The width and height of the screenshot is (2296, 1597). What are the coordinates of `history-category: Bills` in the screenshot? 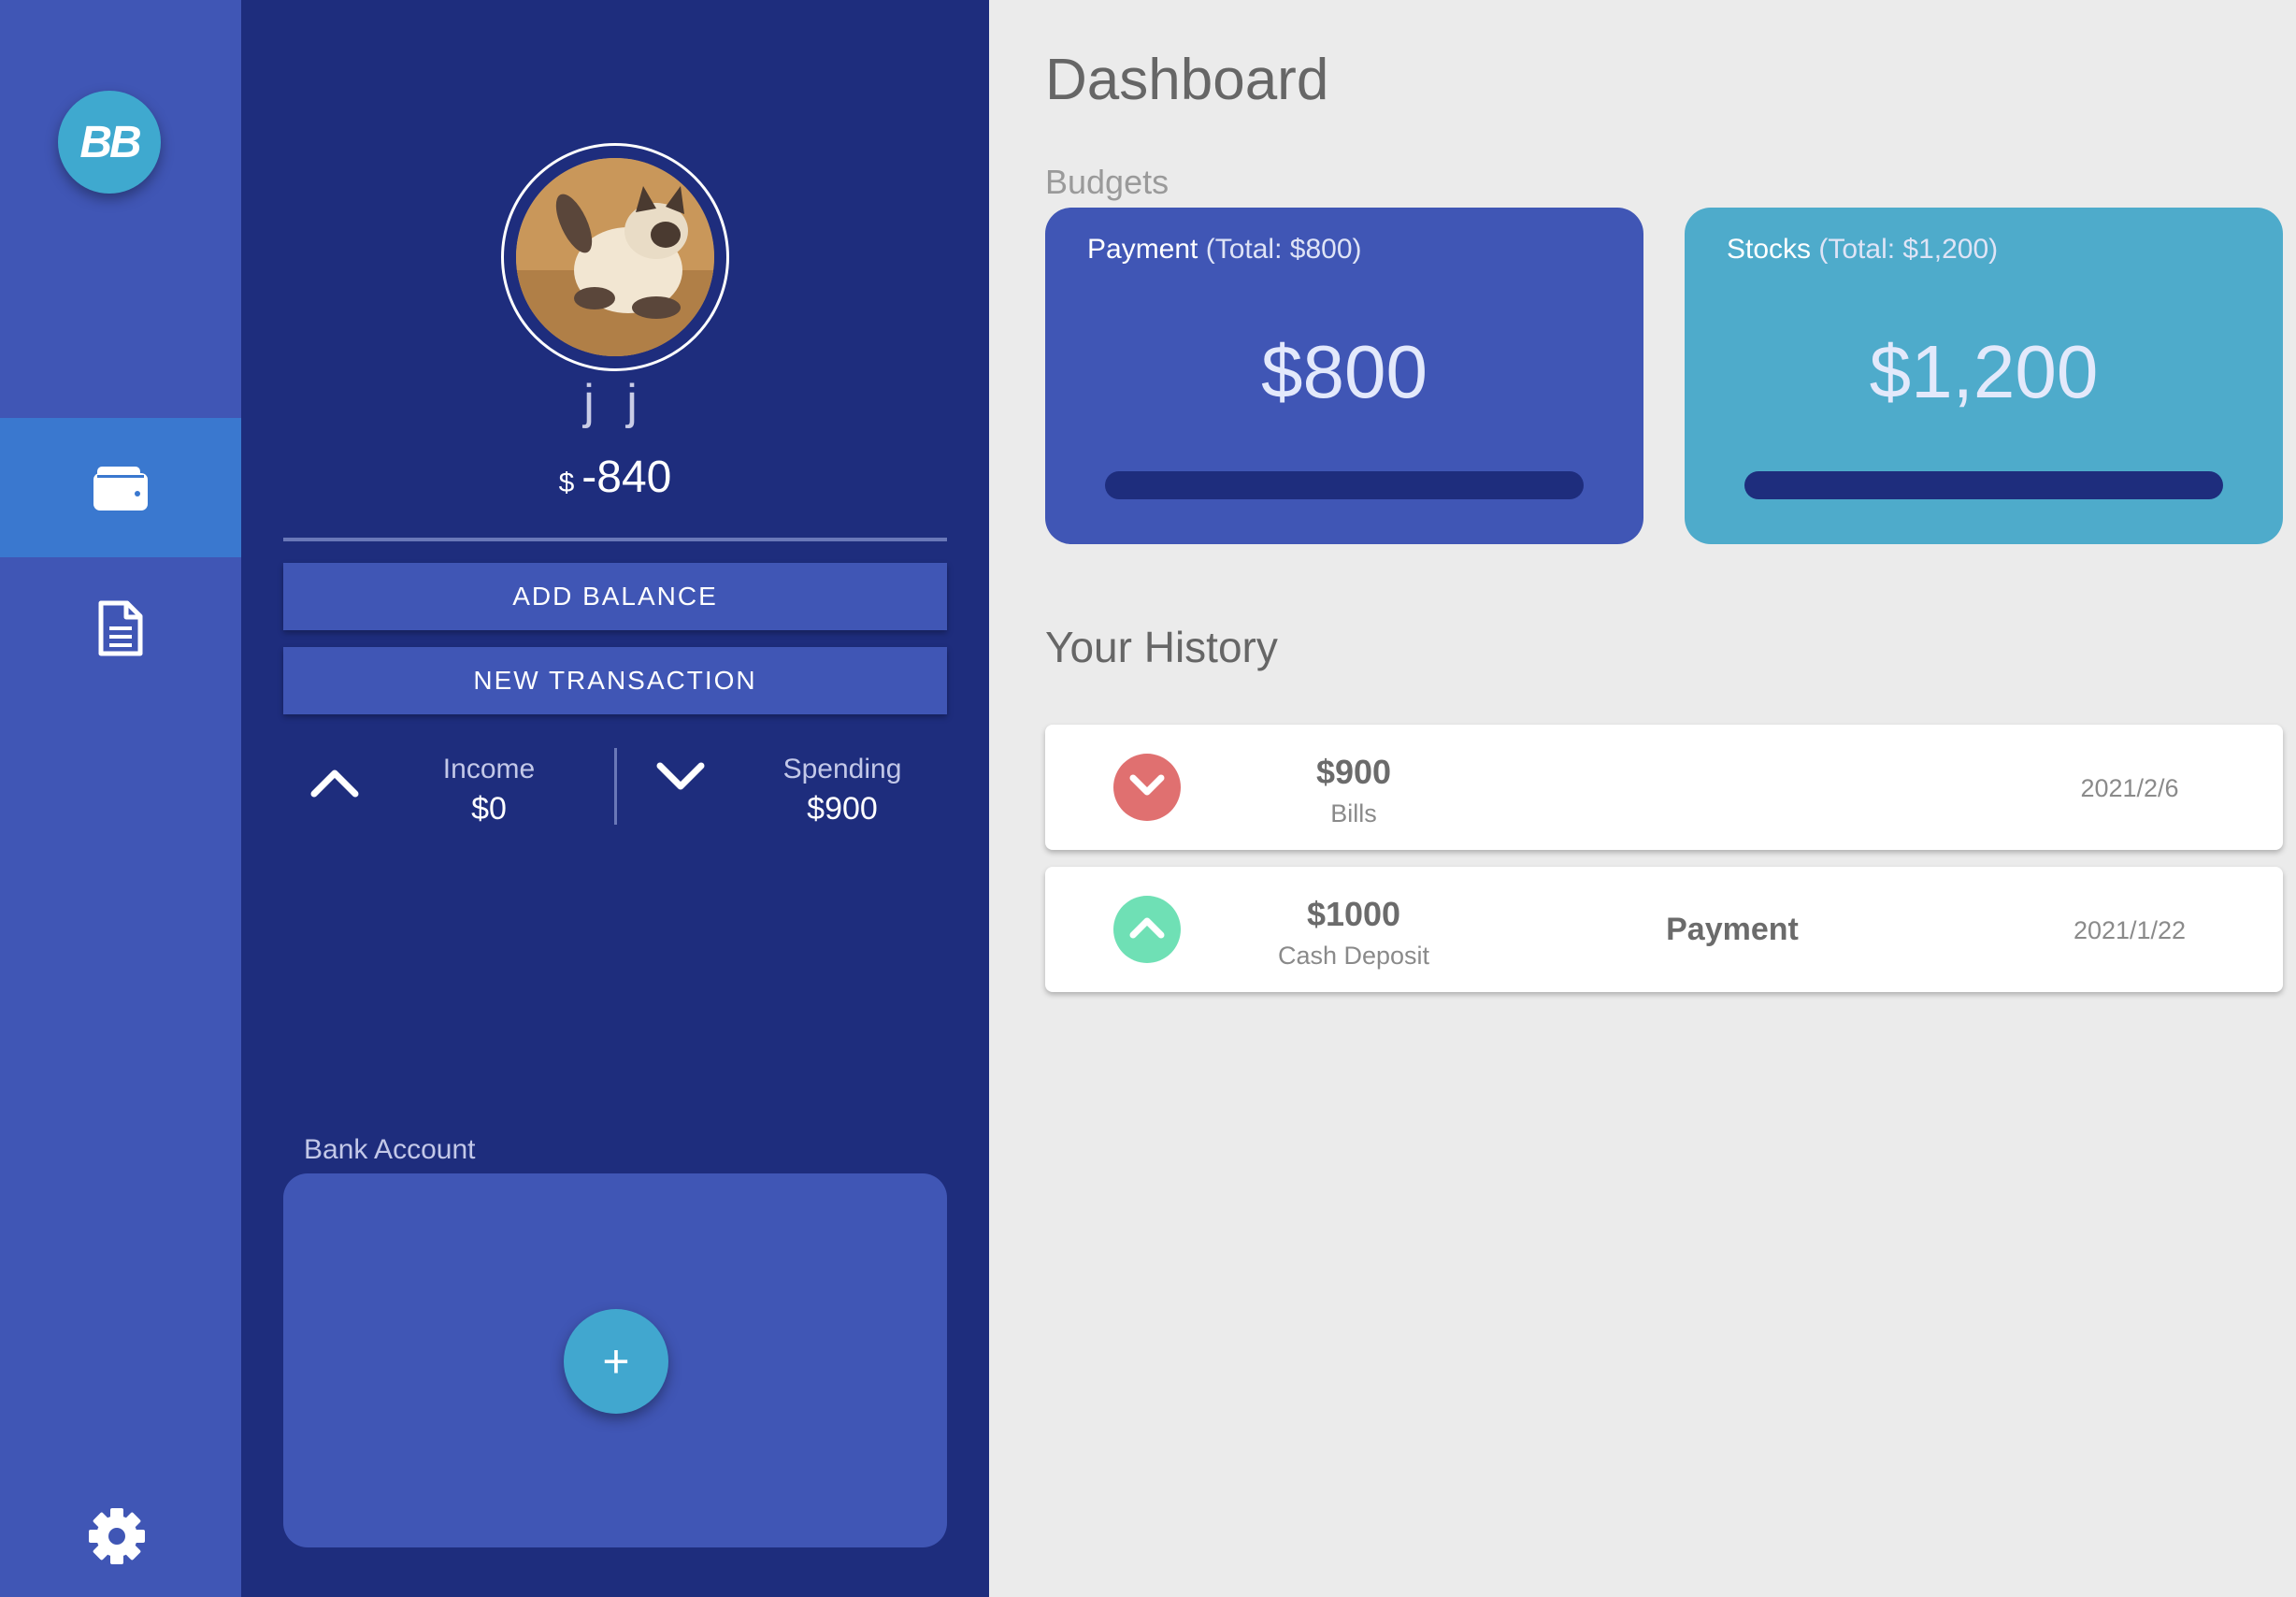 It's located at (1353, 813).